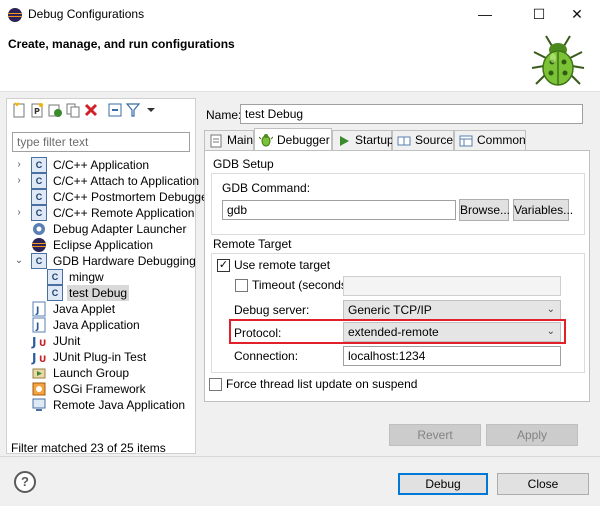 The width and height of the screenshot is (600, 506). Describe the element at coordinates (103, 357) in the screenshot. I see `tree-item-junit-plugin: JU JUnit Plug-in Test` at that location.